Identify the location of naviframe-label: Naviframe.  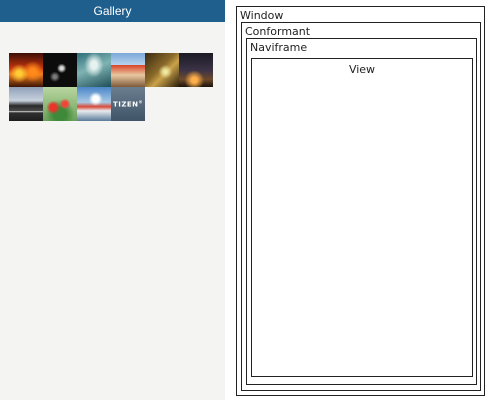
(279, 47).